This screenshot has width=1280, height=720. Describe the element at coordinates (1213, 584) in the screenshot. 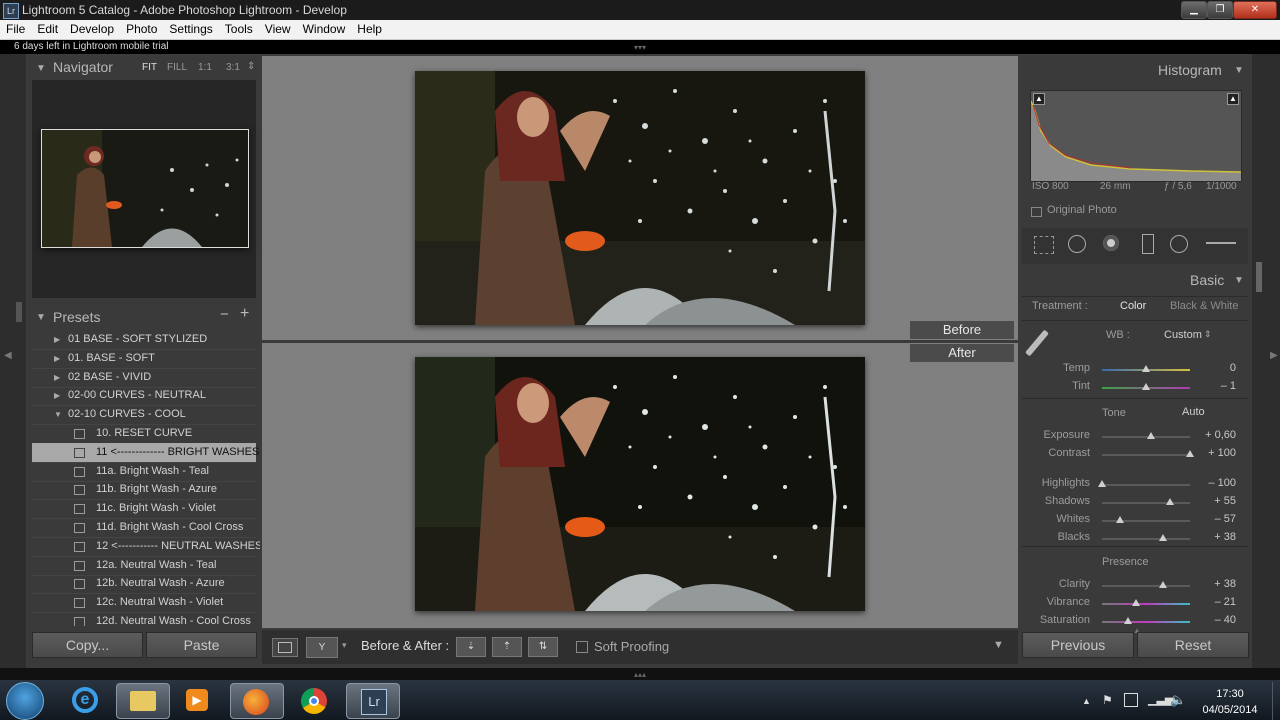

I see `clarity-value: + 38` at that location.